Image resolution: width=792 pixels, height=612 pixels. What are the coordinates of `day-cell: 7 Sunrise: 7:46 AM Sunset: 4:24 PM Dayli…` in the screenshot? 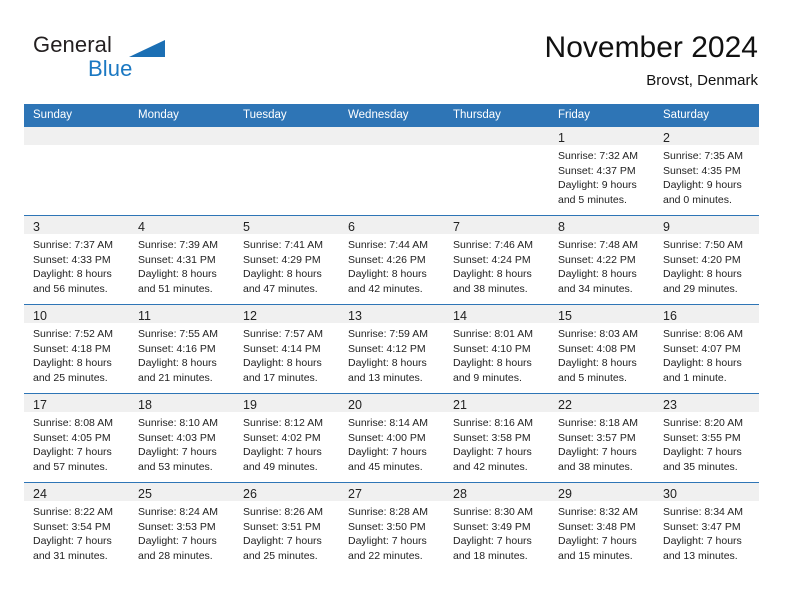 It's located at (496, 259).